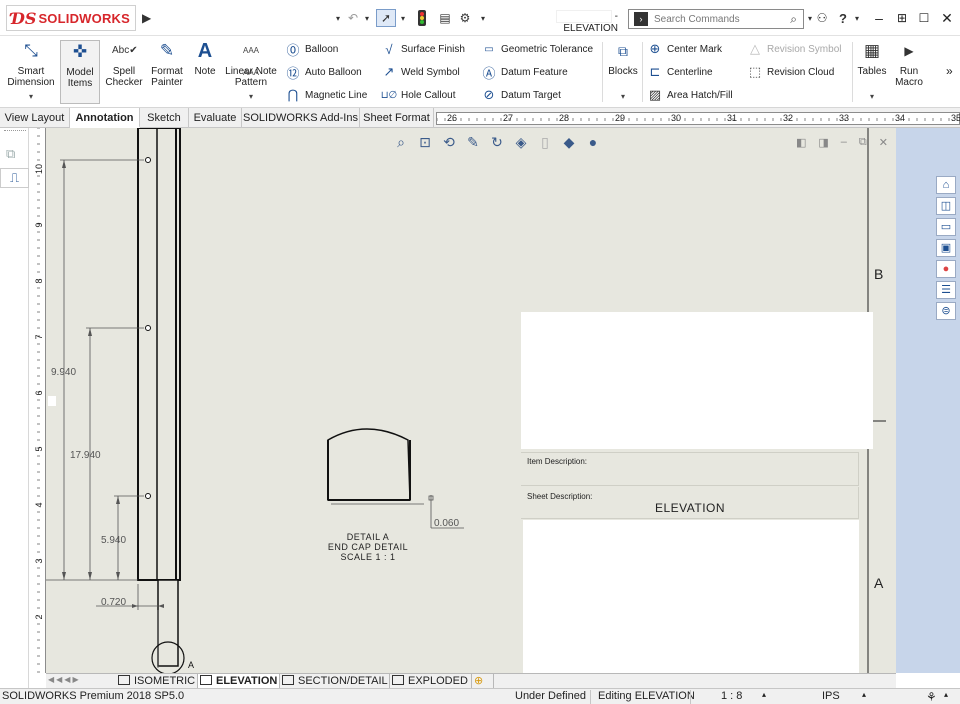 This screenshot has width=960, height=704. Describe the element at coordinates (301, 118) in the screenshot. I see `tab-solidworks-add-ins: SOLIDWORKS Add-Ins` at that location.